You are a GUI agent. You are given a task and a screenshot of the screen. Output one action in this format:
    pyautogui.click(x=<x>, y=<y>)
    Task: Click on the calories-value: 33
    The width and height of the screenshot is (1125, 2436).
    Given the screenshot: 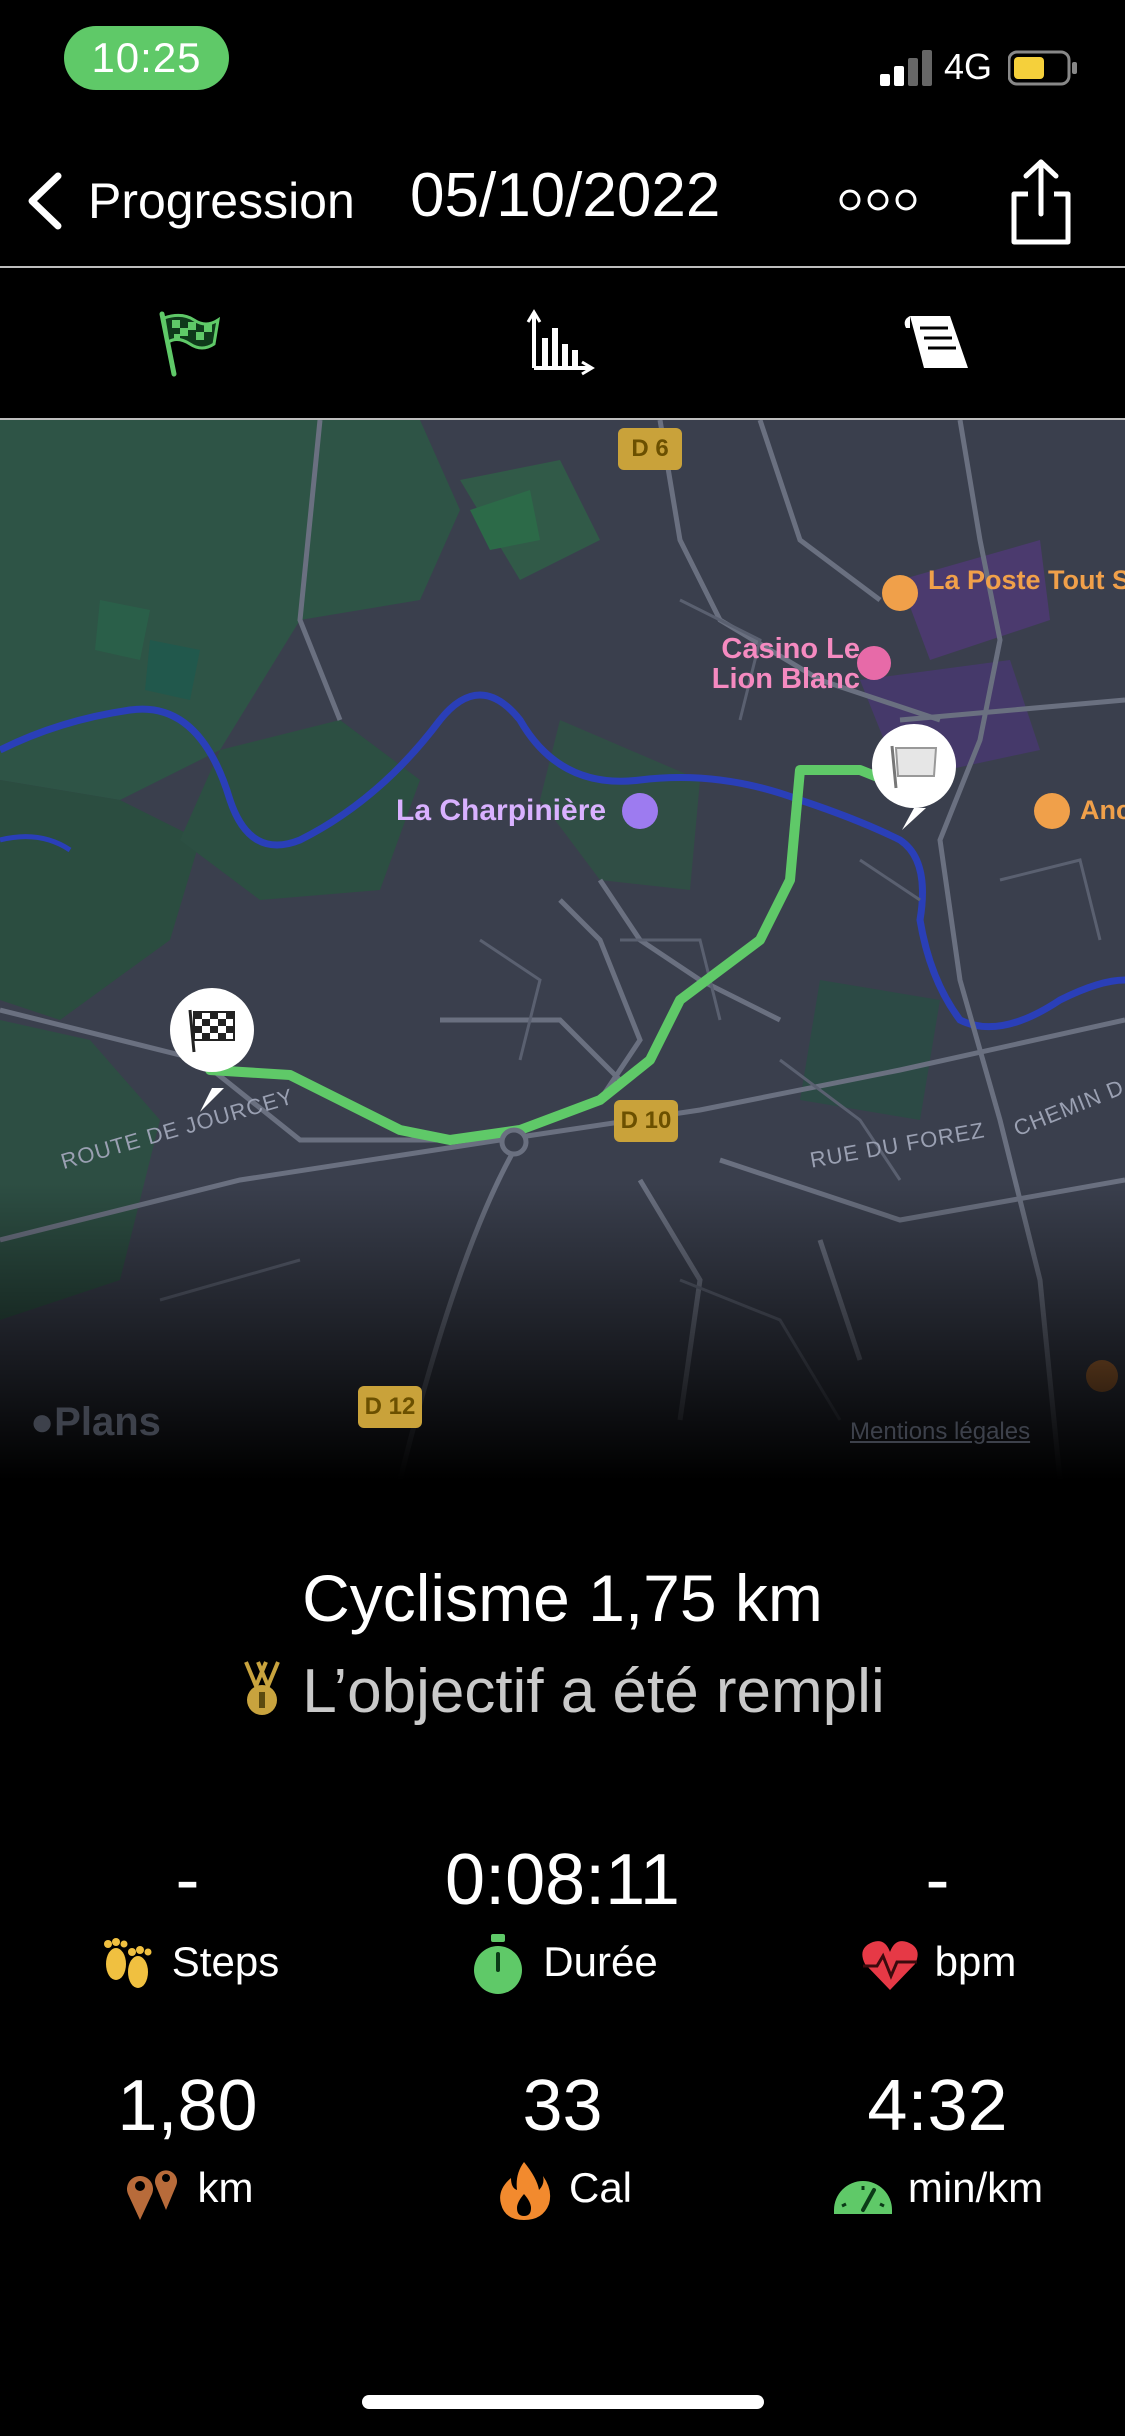 What is the action you would take?
    pyautogui.click(x=562, y=2106)
    